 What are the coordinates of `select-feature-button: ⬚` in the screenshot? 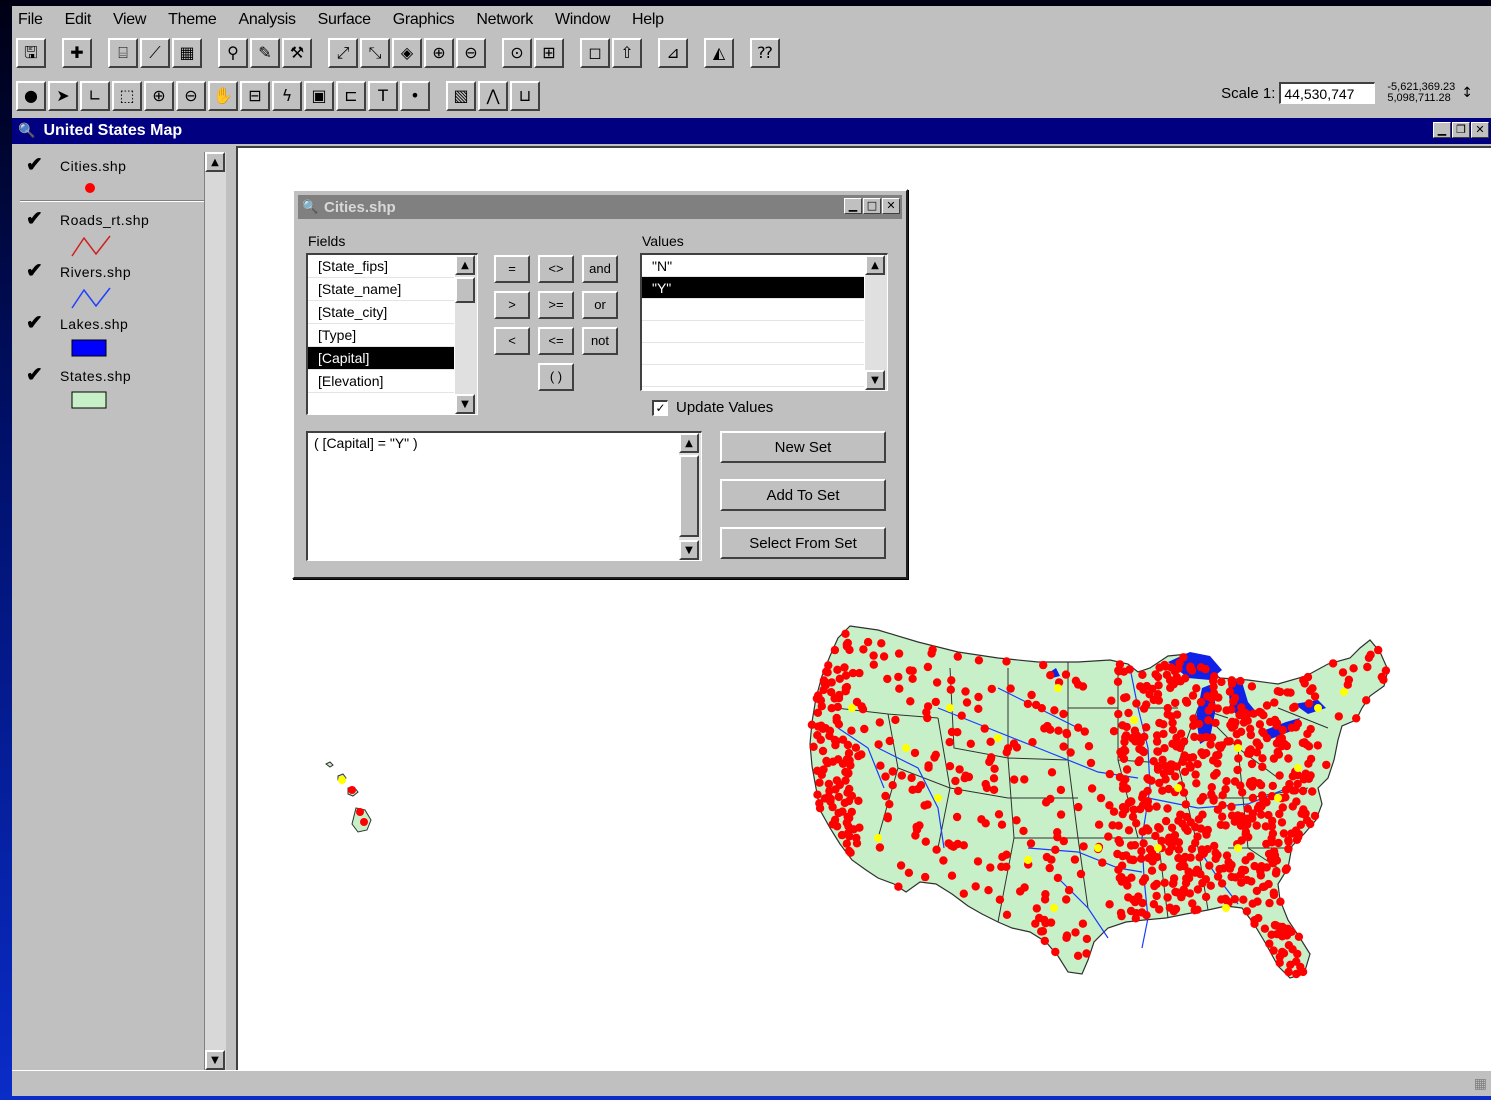 It's located at (127, 96).